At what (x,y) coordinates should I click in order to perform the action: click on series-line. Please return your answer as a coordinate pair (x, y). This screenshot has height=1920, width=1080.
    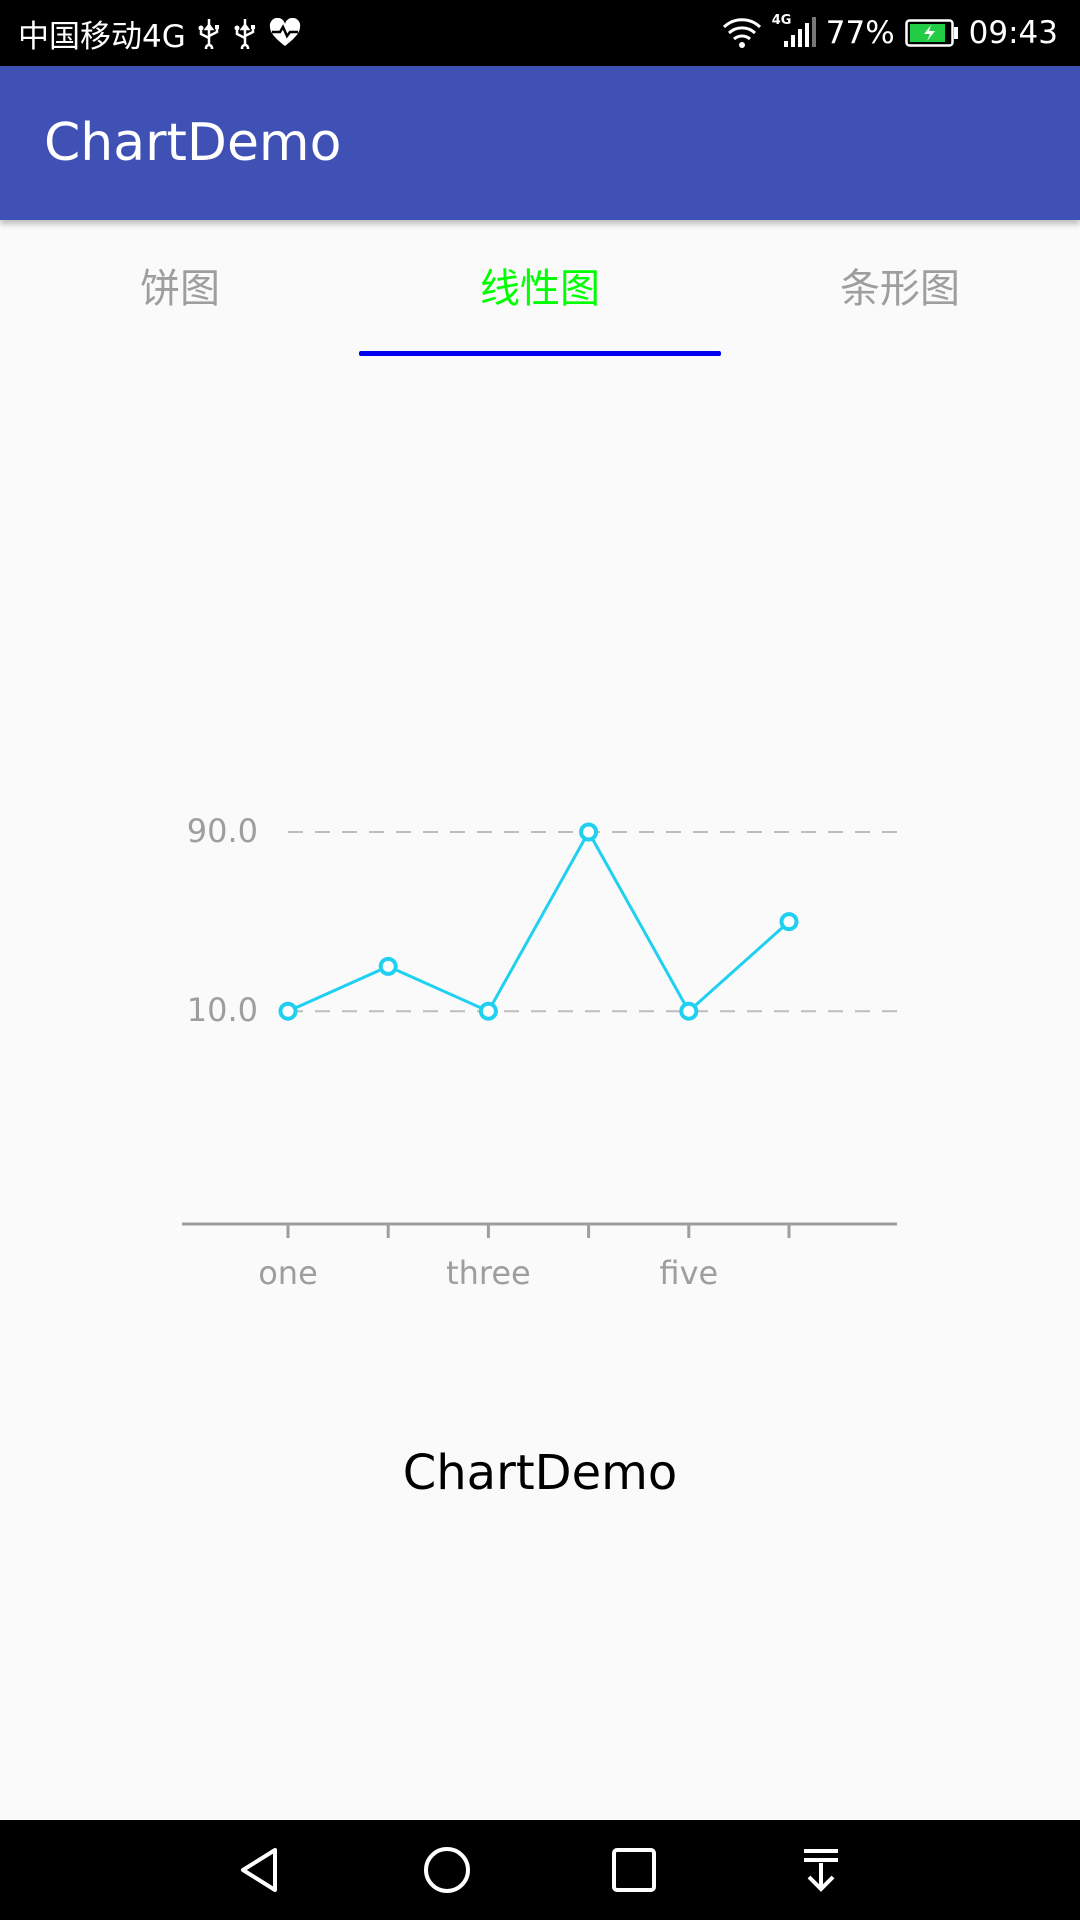
    Looking at the image, I should click on (538, 921).